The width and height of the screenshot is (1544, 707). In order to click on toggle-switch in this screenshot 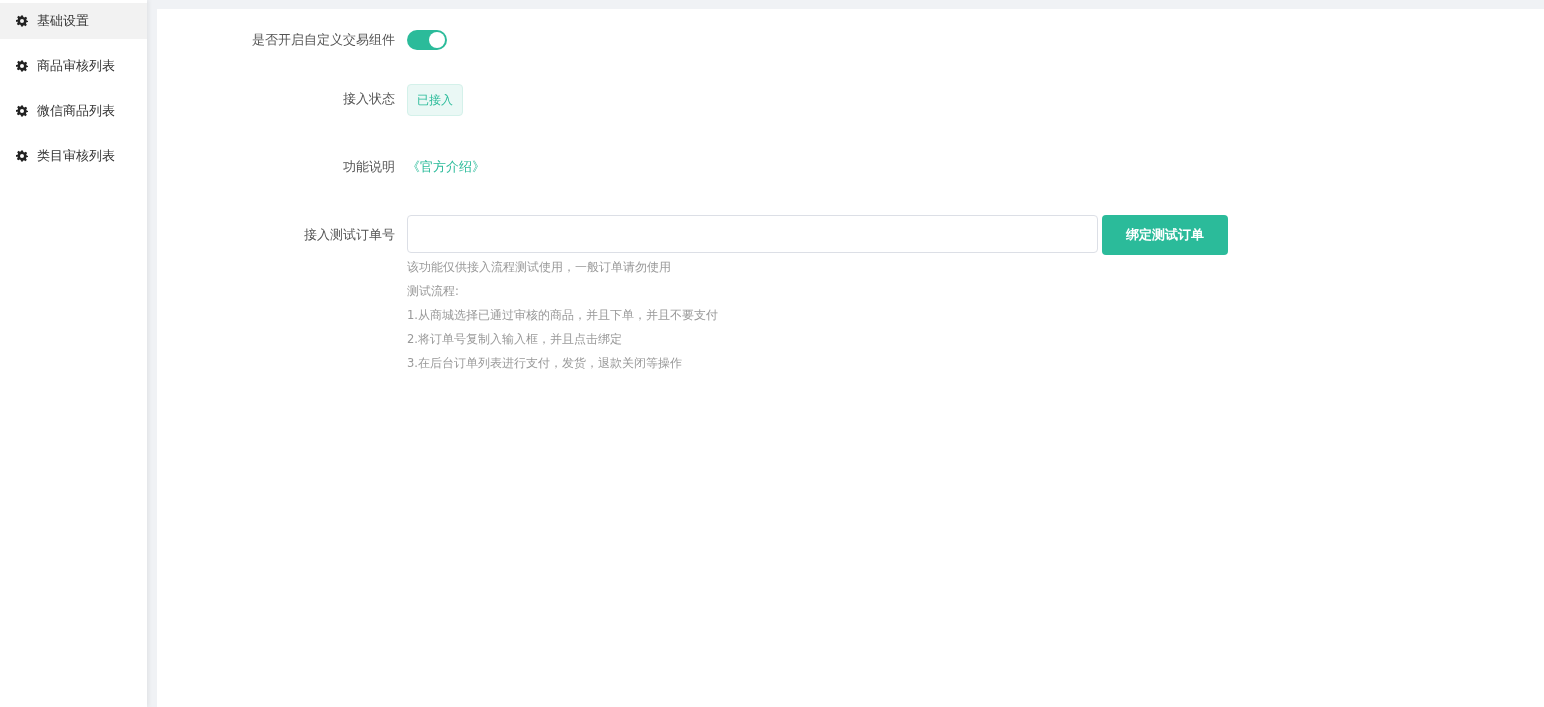, I will do `click(427, 40)`.